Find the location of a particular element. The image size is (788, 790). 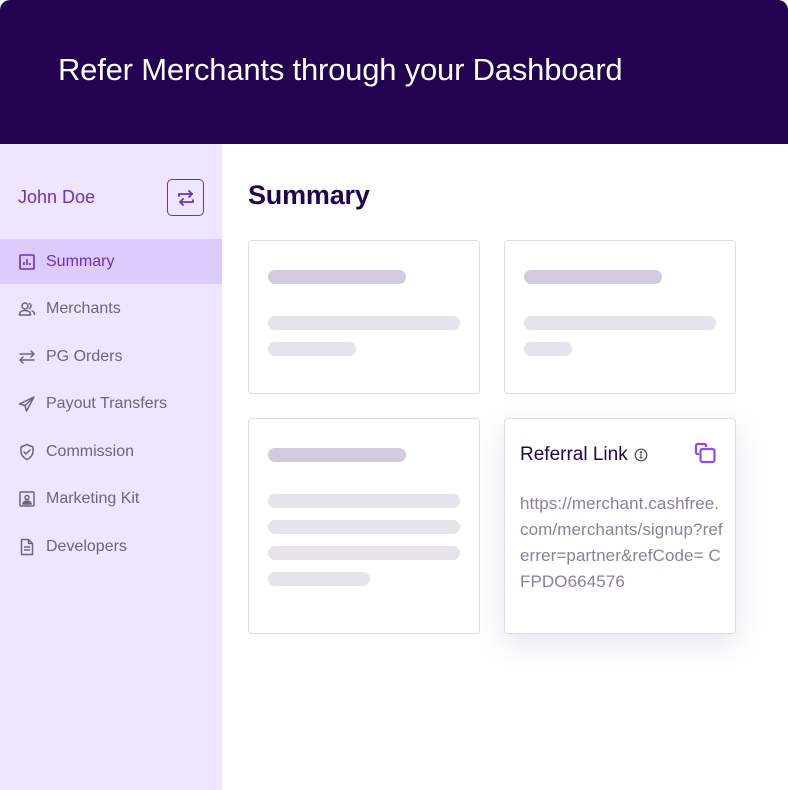

arrows-exchange-icon is located at coordinates (27, 357).